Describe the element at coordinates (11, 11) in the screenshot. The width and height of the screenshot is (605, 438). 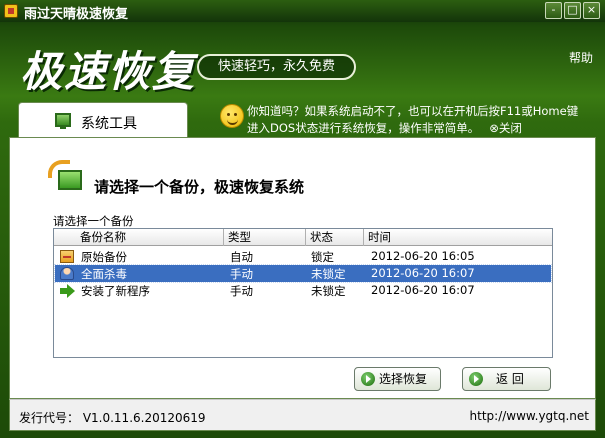
I see `app-icon` at that location.